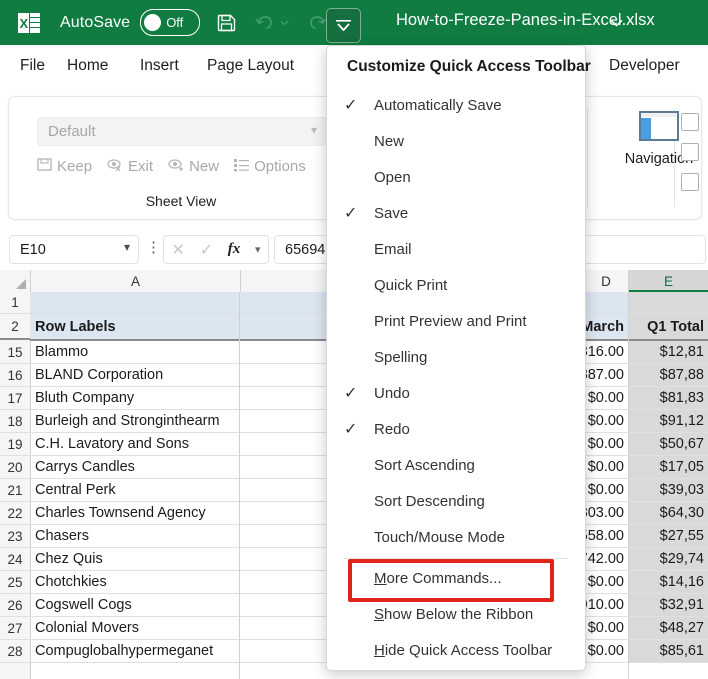 The height and width of the screenshot is (679, 708). Describe the element at coordinates (668, 352) in the screenshot. I see `cell-e15: $12,81` at that location.